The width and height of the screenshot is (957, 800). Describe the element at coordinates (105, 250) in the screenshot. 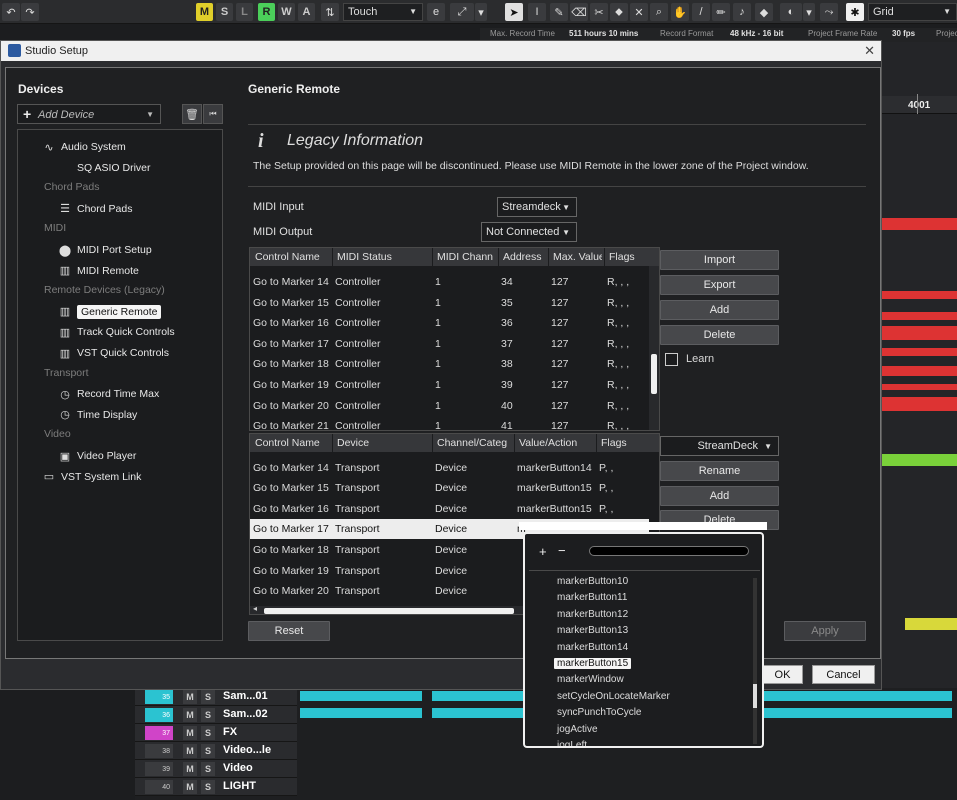

I see `tree-item: ⬤ MIDI Port Setup` at that location.